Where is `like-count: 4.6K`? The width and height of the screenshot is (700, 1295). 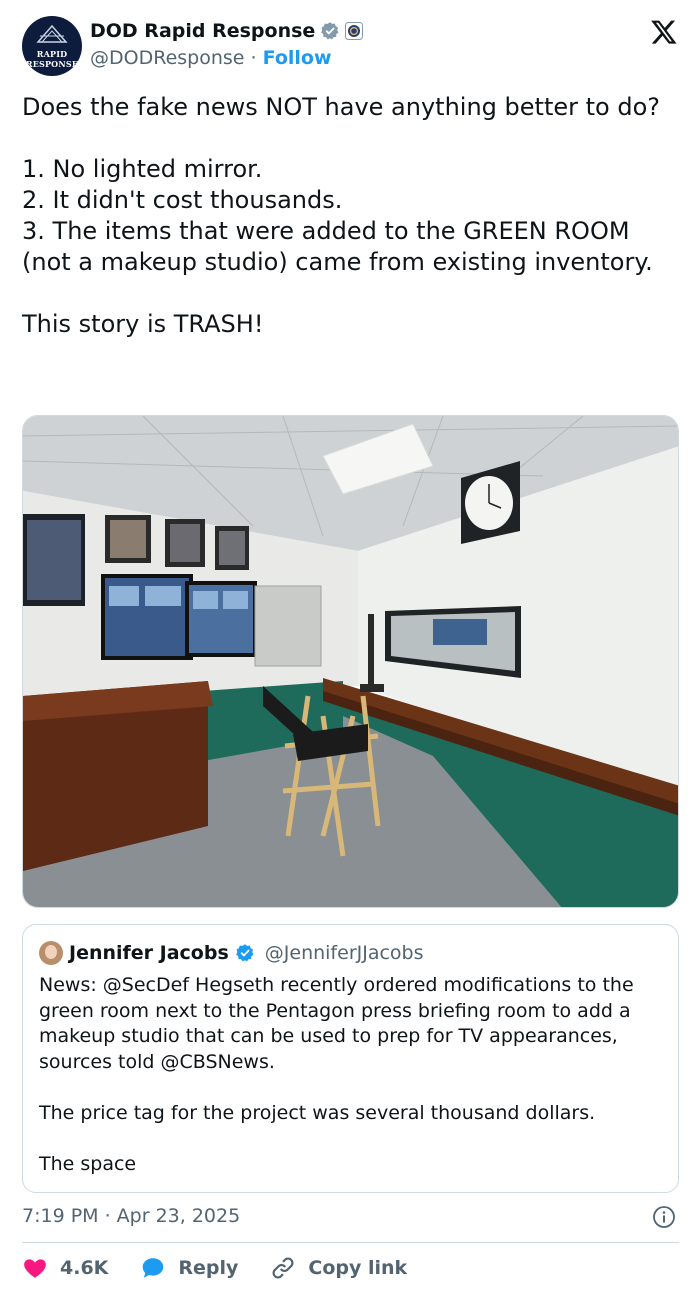
like-count: 4.6K is located at coordinates (84, 1268).